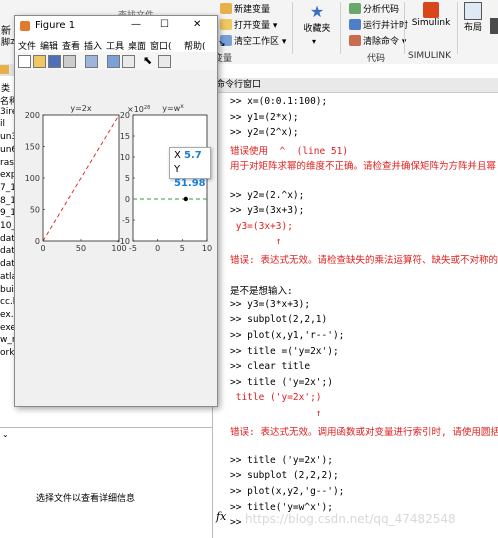 Image resolution: width=498 pixels, height=538 pixels. Describe the element at coordinates (116, 26) in the screenshot. I see `figure-titlebar: Figure 1 — ☐ ✕` at that location.